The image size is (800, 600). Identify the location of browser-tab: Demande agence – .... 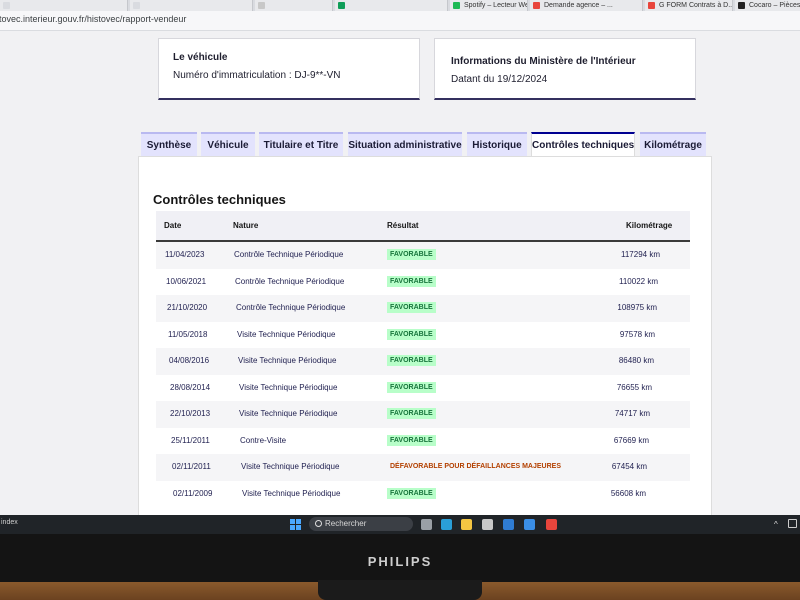
(586, 5).